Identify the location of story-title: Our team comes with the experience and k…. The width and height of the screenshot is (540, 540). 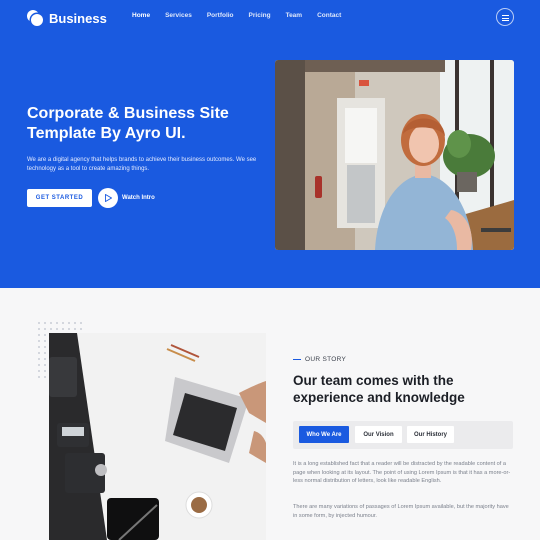
(379, 389).